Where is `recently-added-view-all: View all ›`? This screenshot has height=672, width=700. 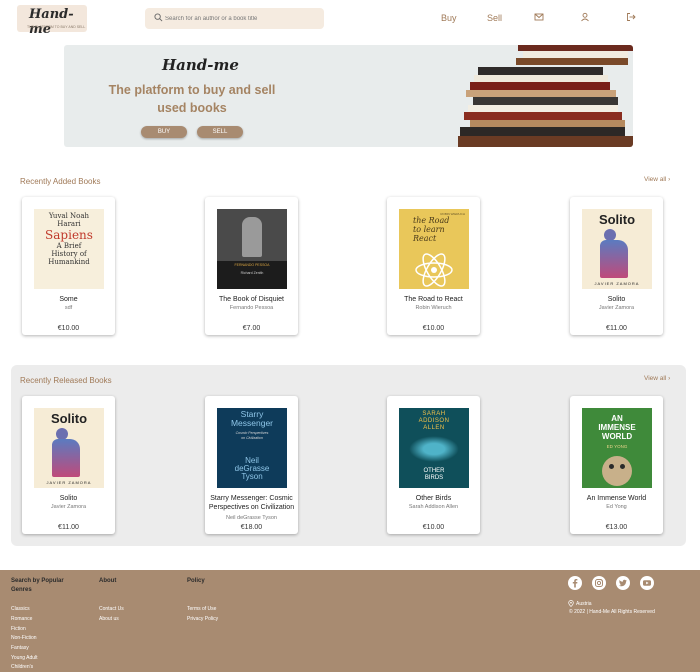 recently-added-view-all: View all › is located at coordinates (657, 179).